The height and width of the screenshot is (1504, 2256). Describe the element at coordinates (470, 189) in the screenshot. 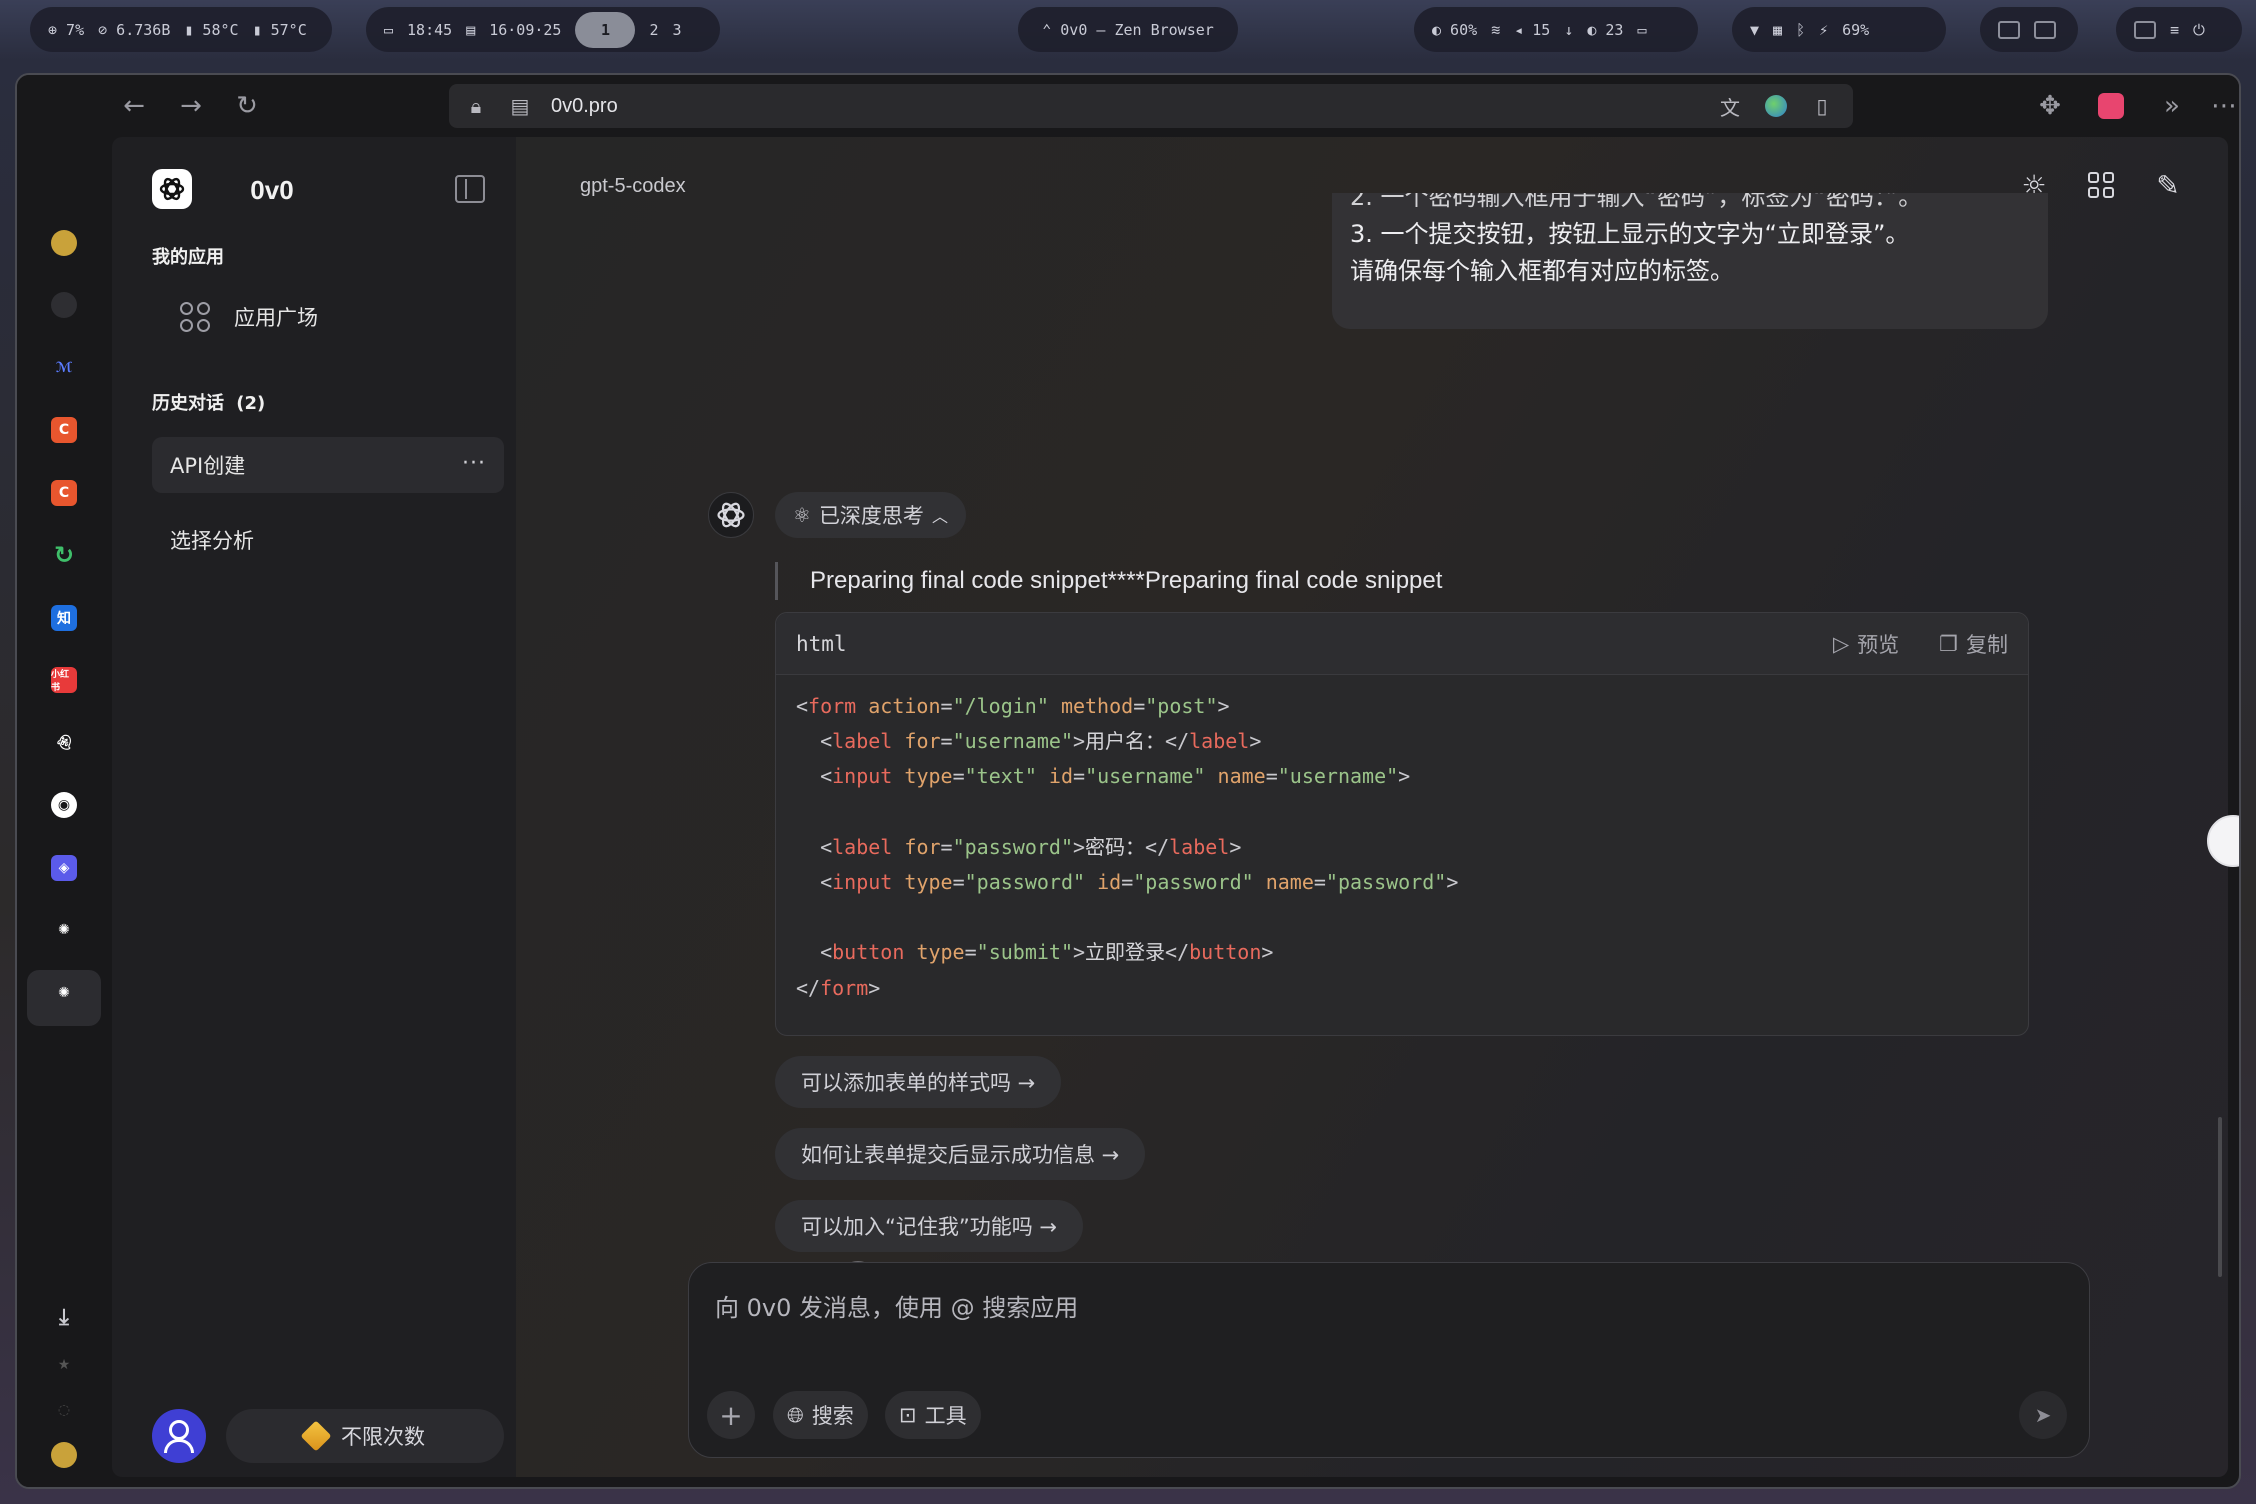

I see `sidebar-collapse-icon` at that location.